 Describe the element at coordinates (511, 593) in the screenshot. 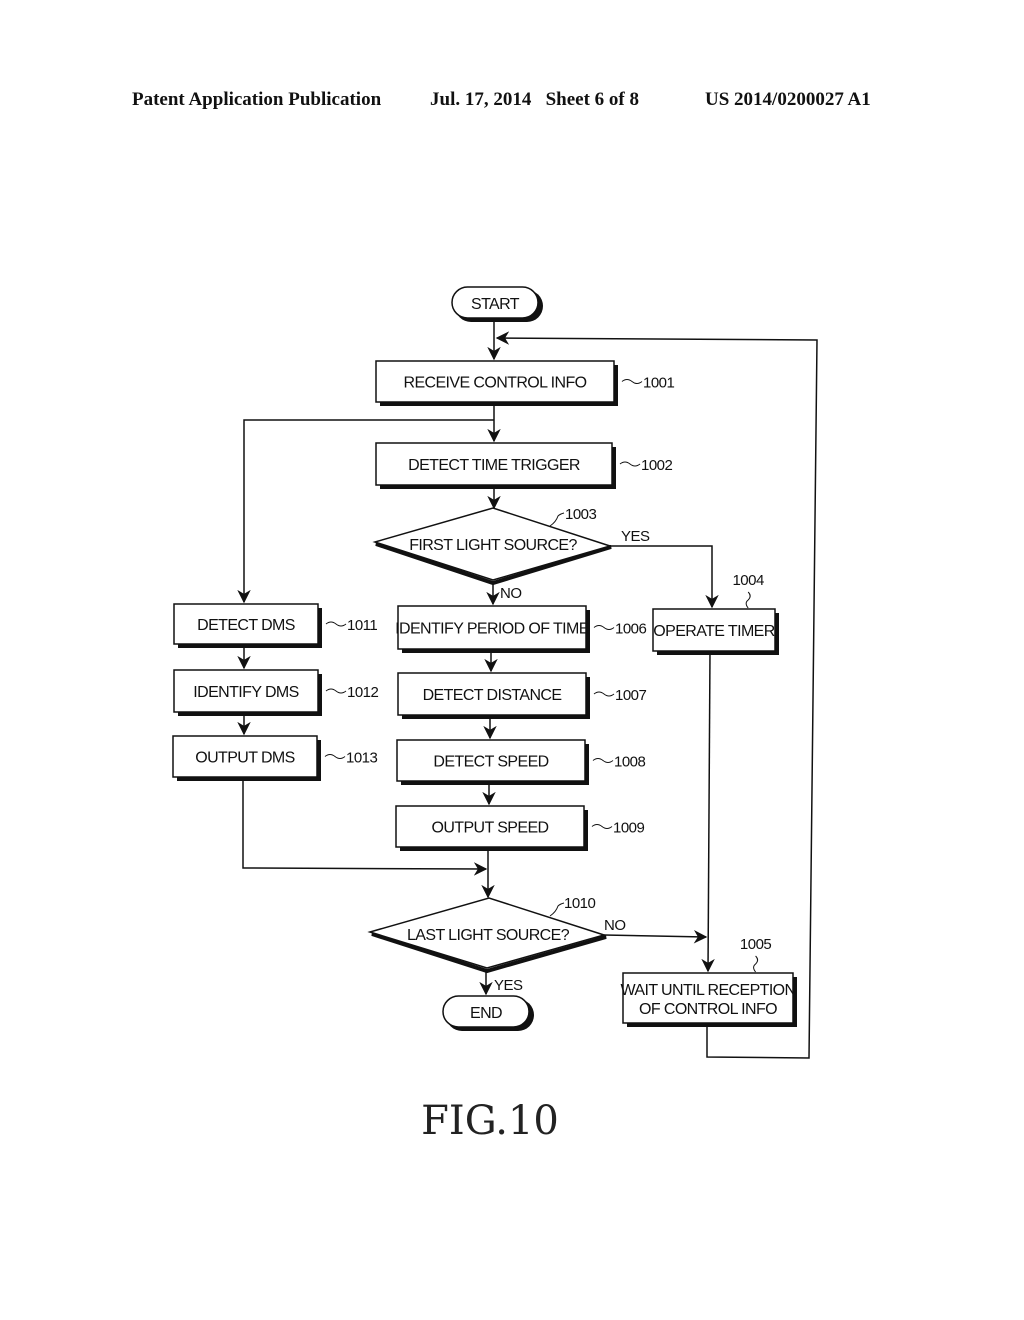

I see `decision-1003-no: NO` at that location.